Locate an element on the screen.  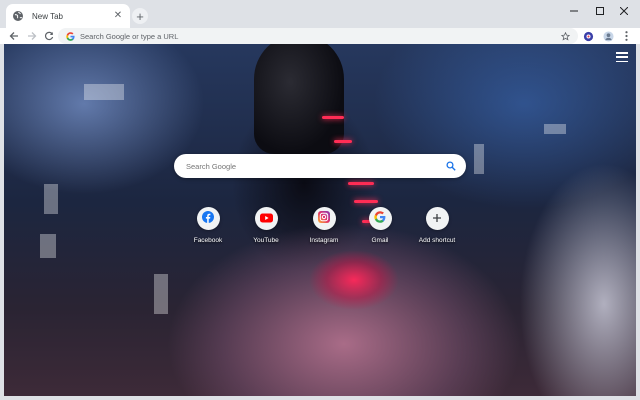
facebook-icon is located at coordinates (208, 219).